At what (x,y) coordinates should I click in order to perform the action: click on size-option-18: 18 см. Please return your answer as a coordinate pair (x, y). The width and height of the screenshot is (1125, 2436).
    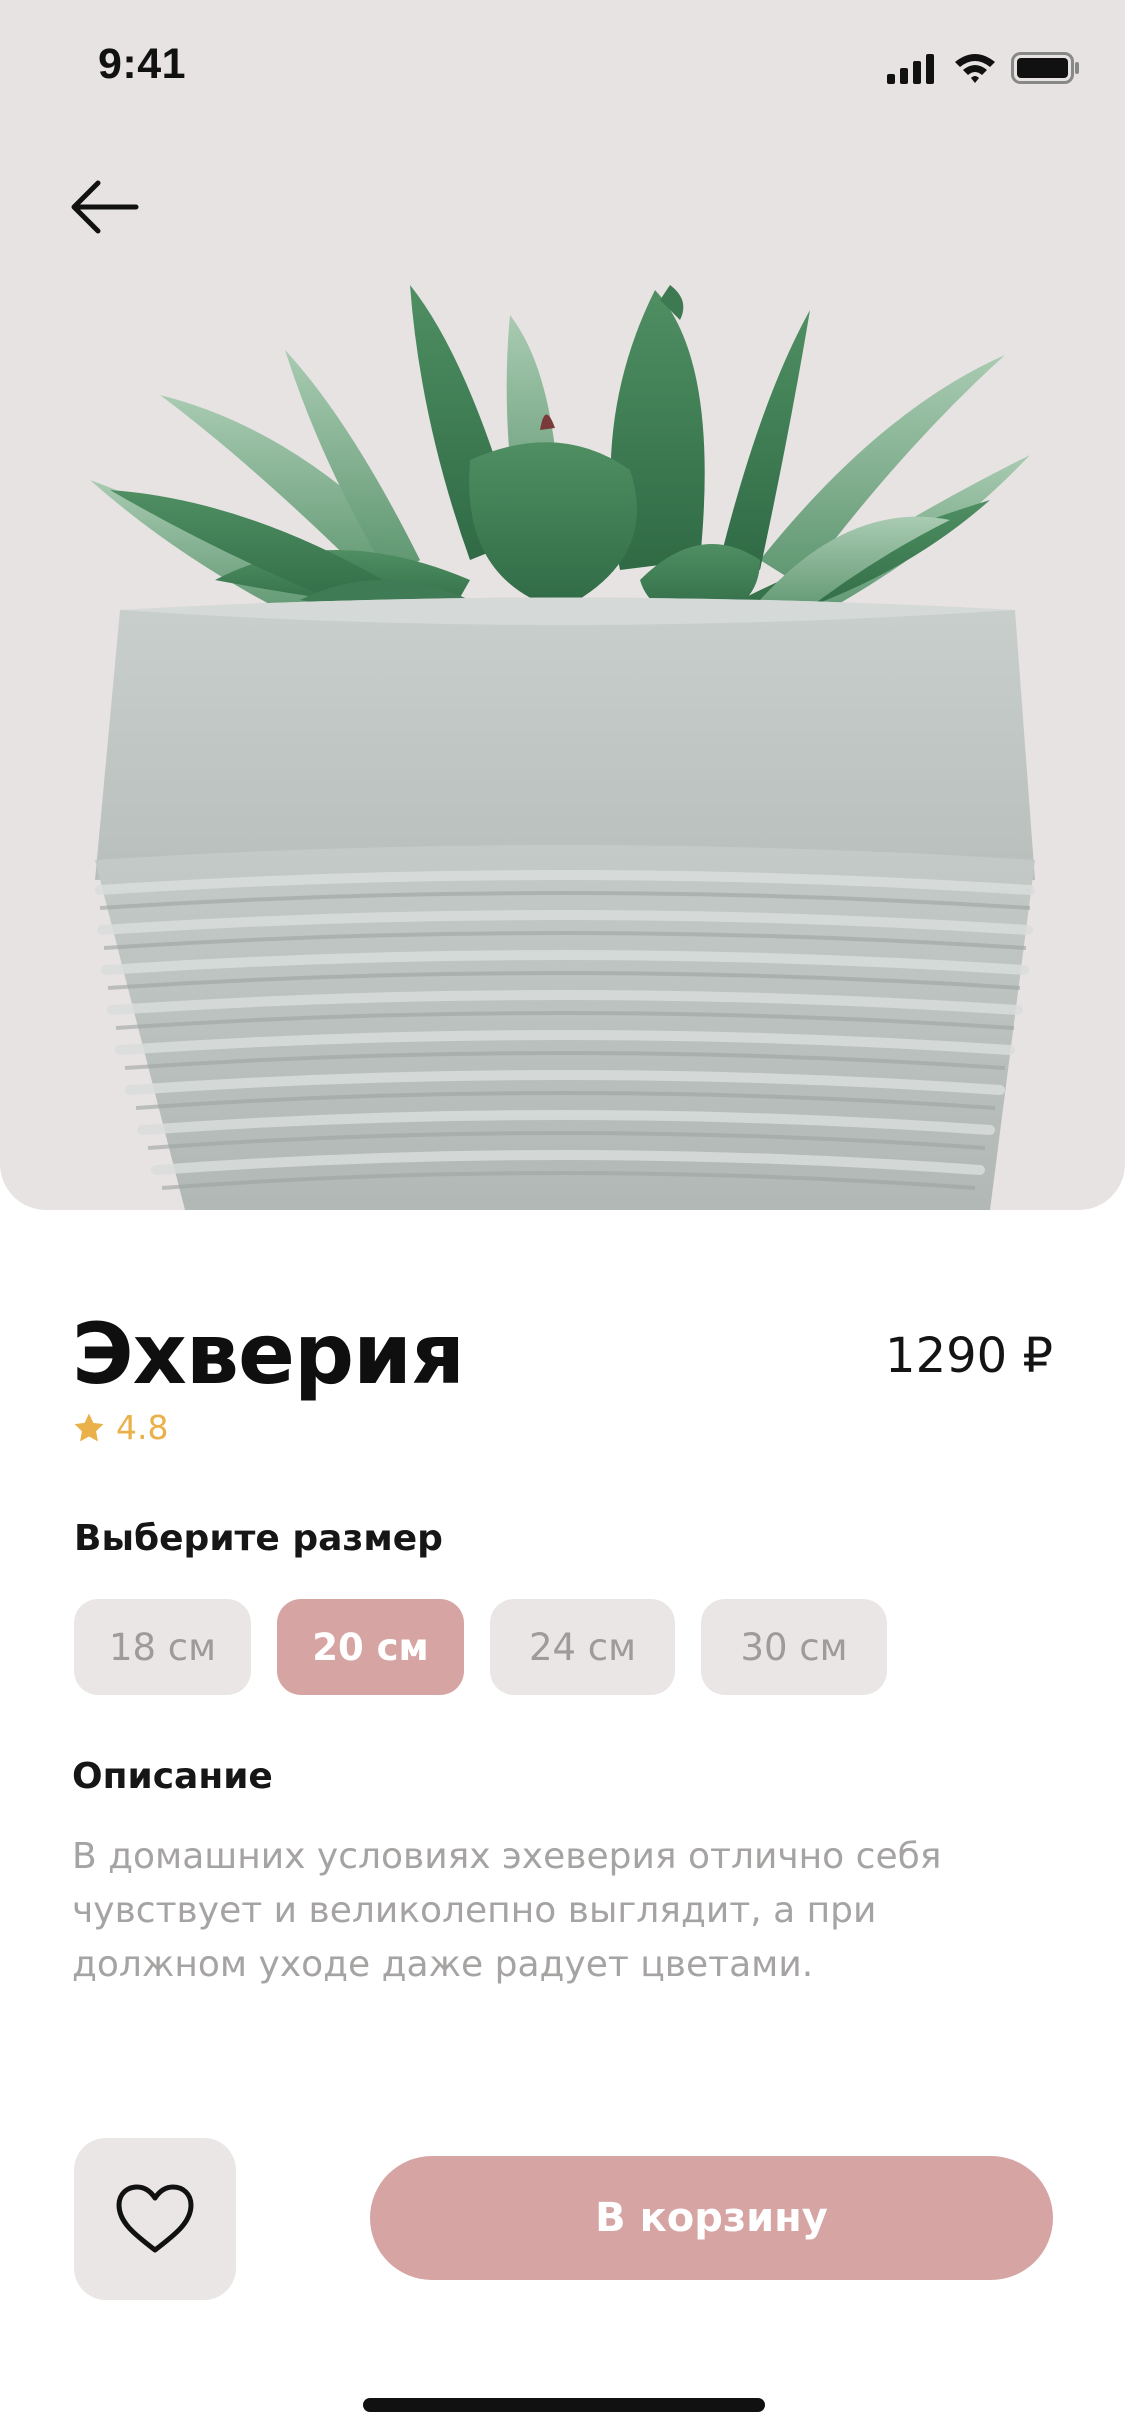
    Looking at the image, I should click on (162, 1647).